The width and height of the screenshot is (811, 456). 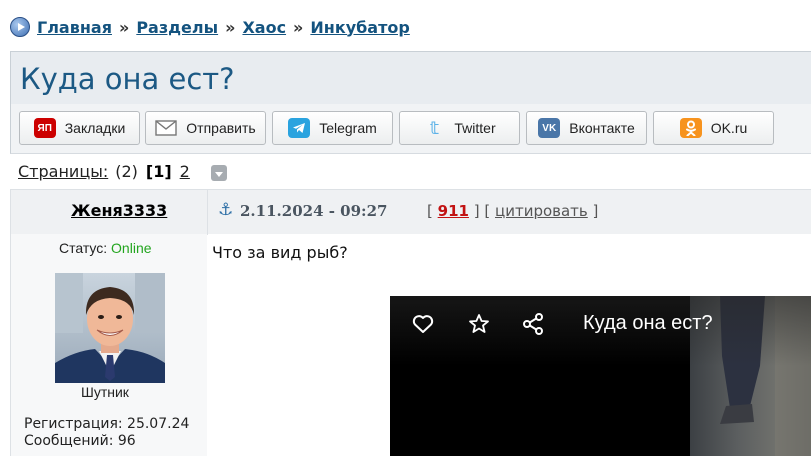 What do you see at coordinates (602, 128) in the screenshot?
I see `share-button-label: Вконтакте` at bounding box center [602, 128].